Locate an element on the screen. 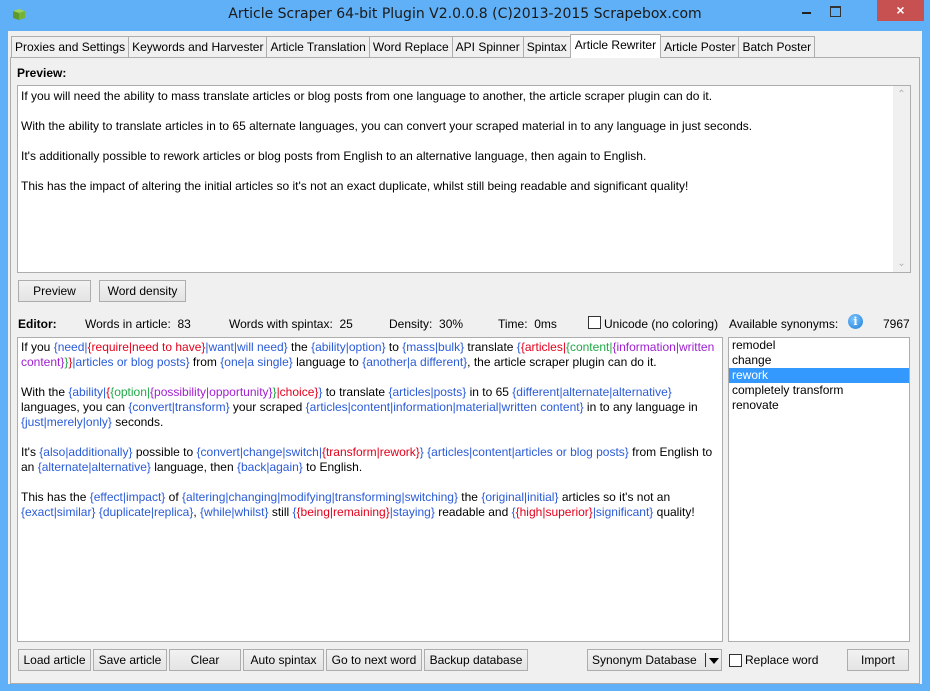  text-segment: from is located at coordinates (205, 362).